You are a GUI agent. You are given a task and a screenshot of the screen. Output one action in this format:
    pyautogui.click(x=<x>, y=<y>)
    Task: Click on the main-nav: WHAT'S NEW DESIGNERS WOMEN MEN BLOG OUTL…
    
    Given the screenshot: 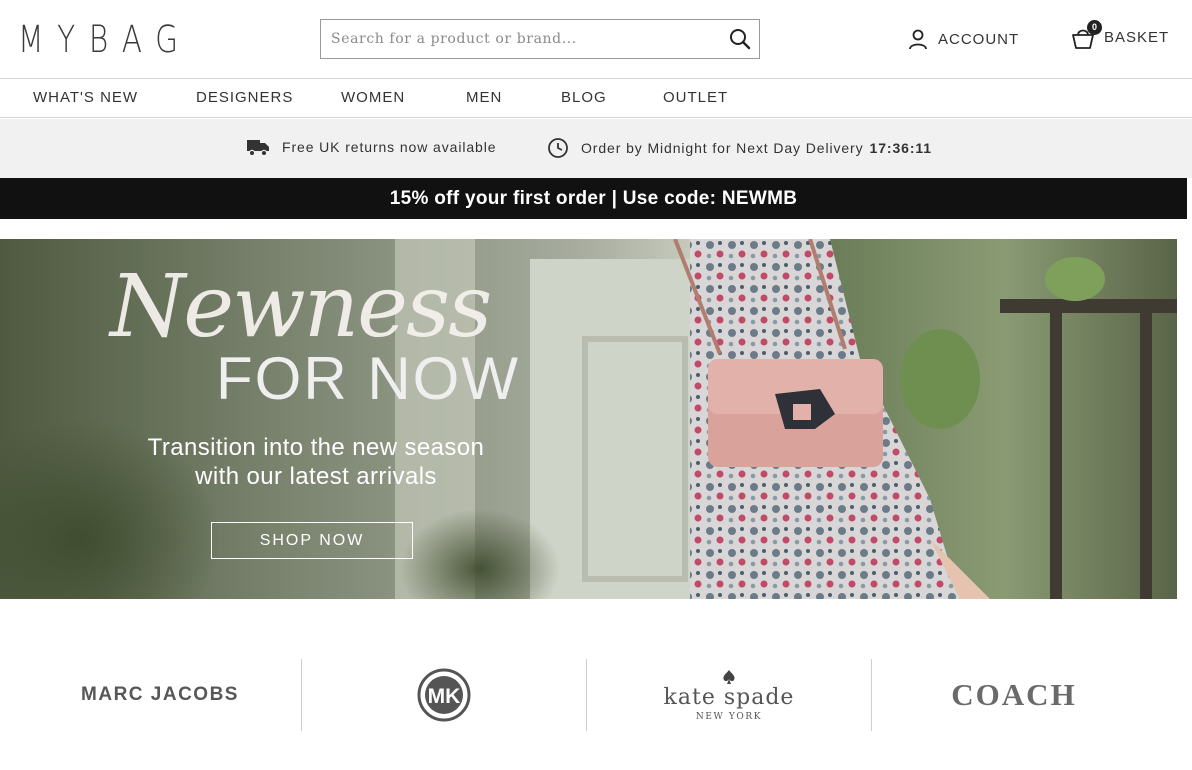 What is the action you would take?
    pyautogui.click(x=596, y=99)
    